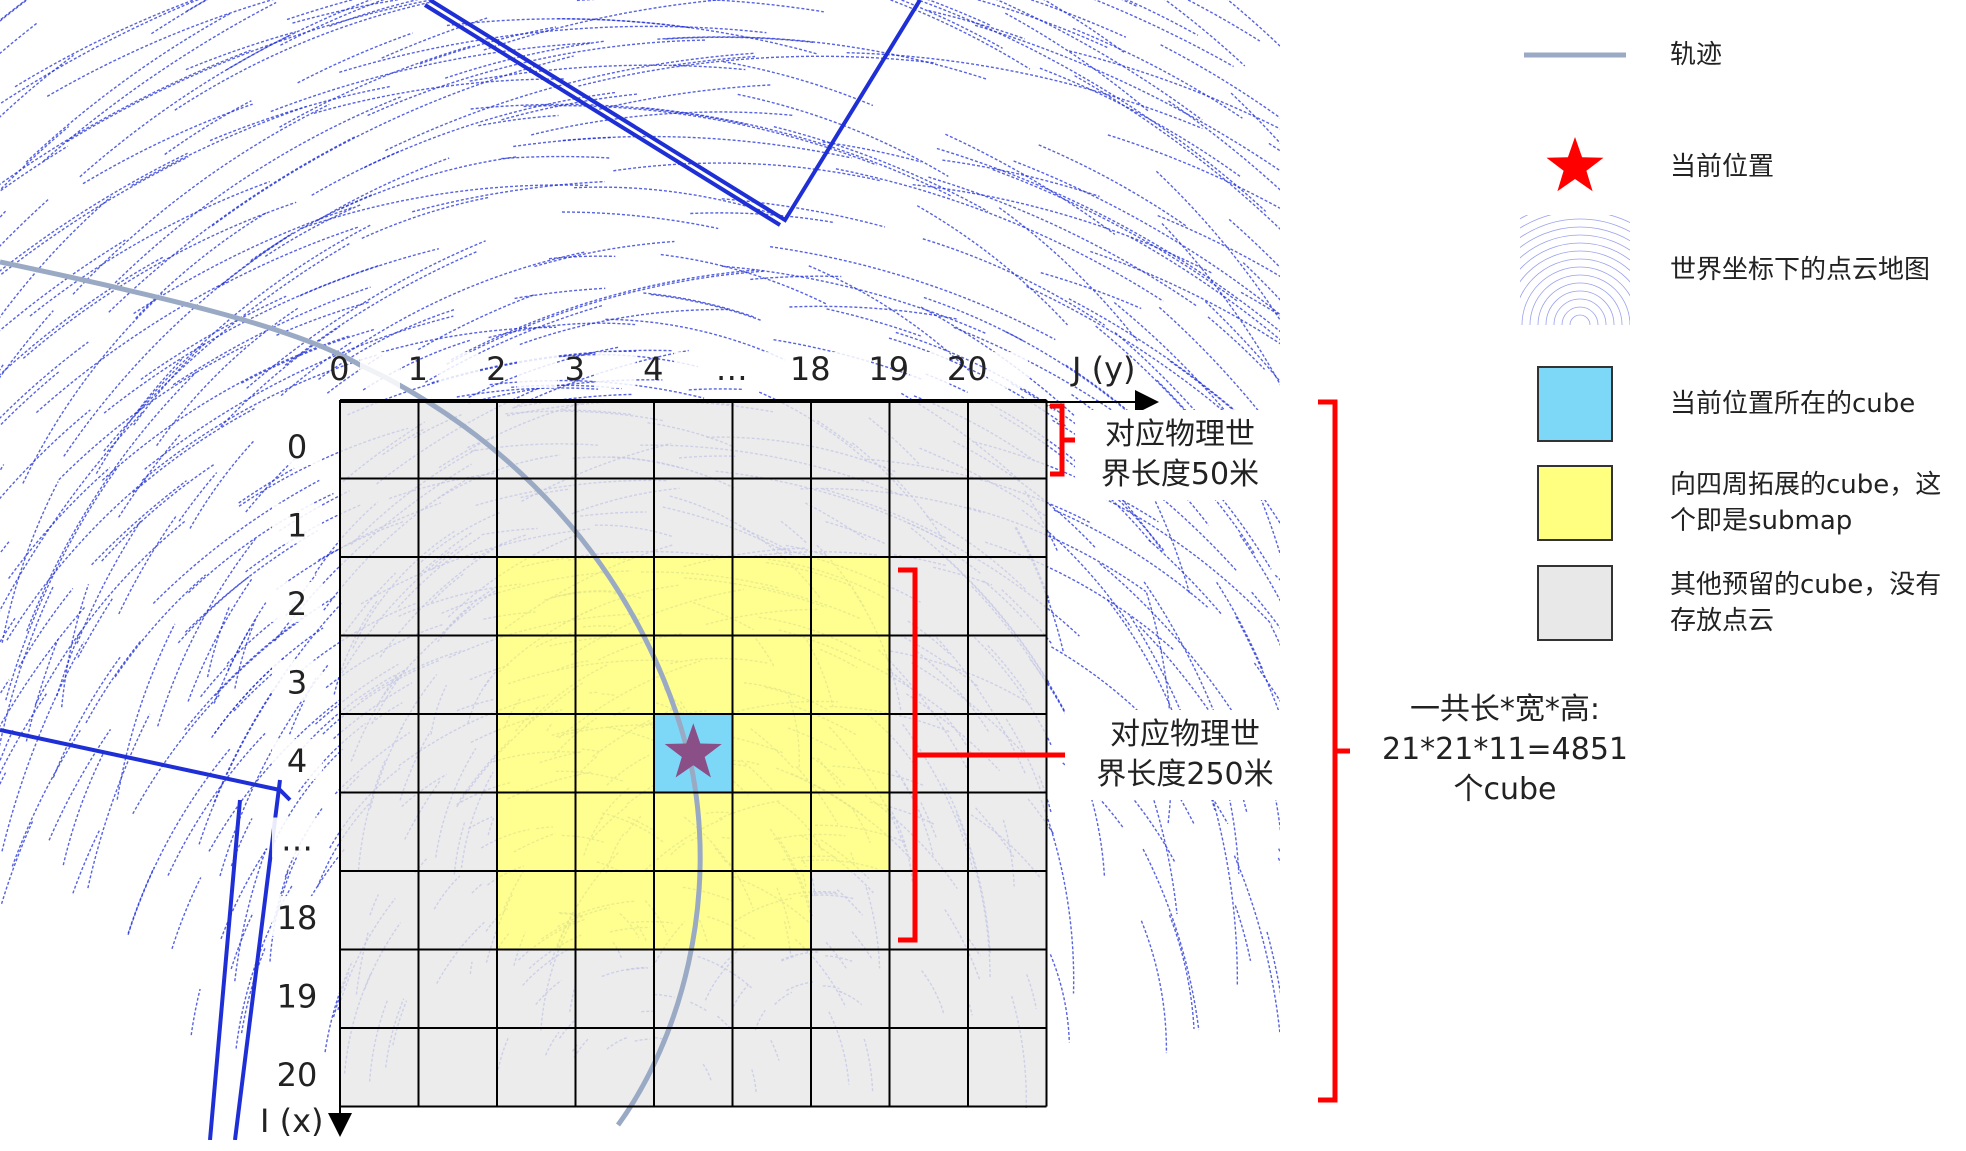 Image resolution: width=1966 pixels, height=1151 pixels. Describe the element at coordinates (297, 526) in the screenshot. I see `row-label: 1` at that location.